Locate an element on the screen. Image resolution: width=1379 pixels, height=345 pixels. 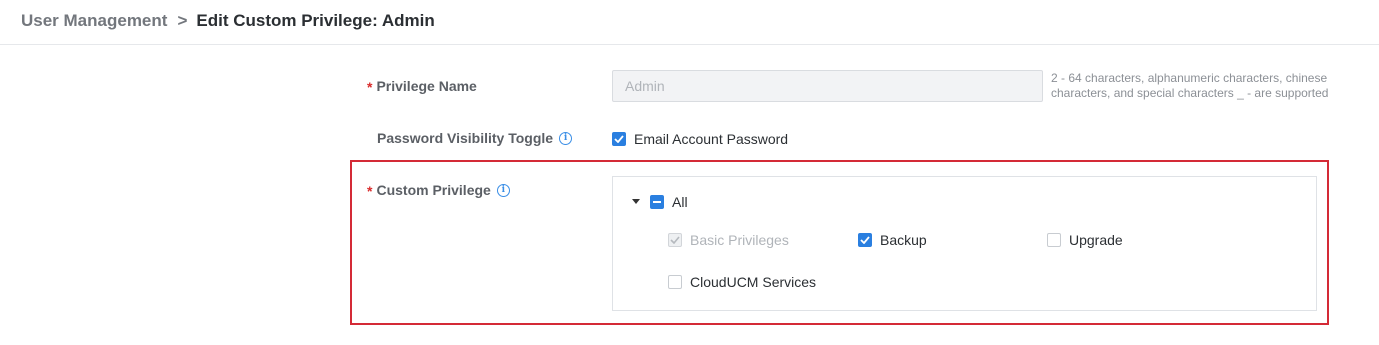
tree-root-all: All is located at coordinates (669, 202).